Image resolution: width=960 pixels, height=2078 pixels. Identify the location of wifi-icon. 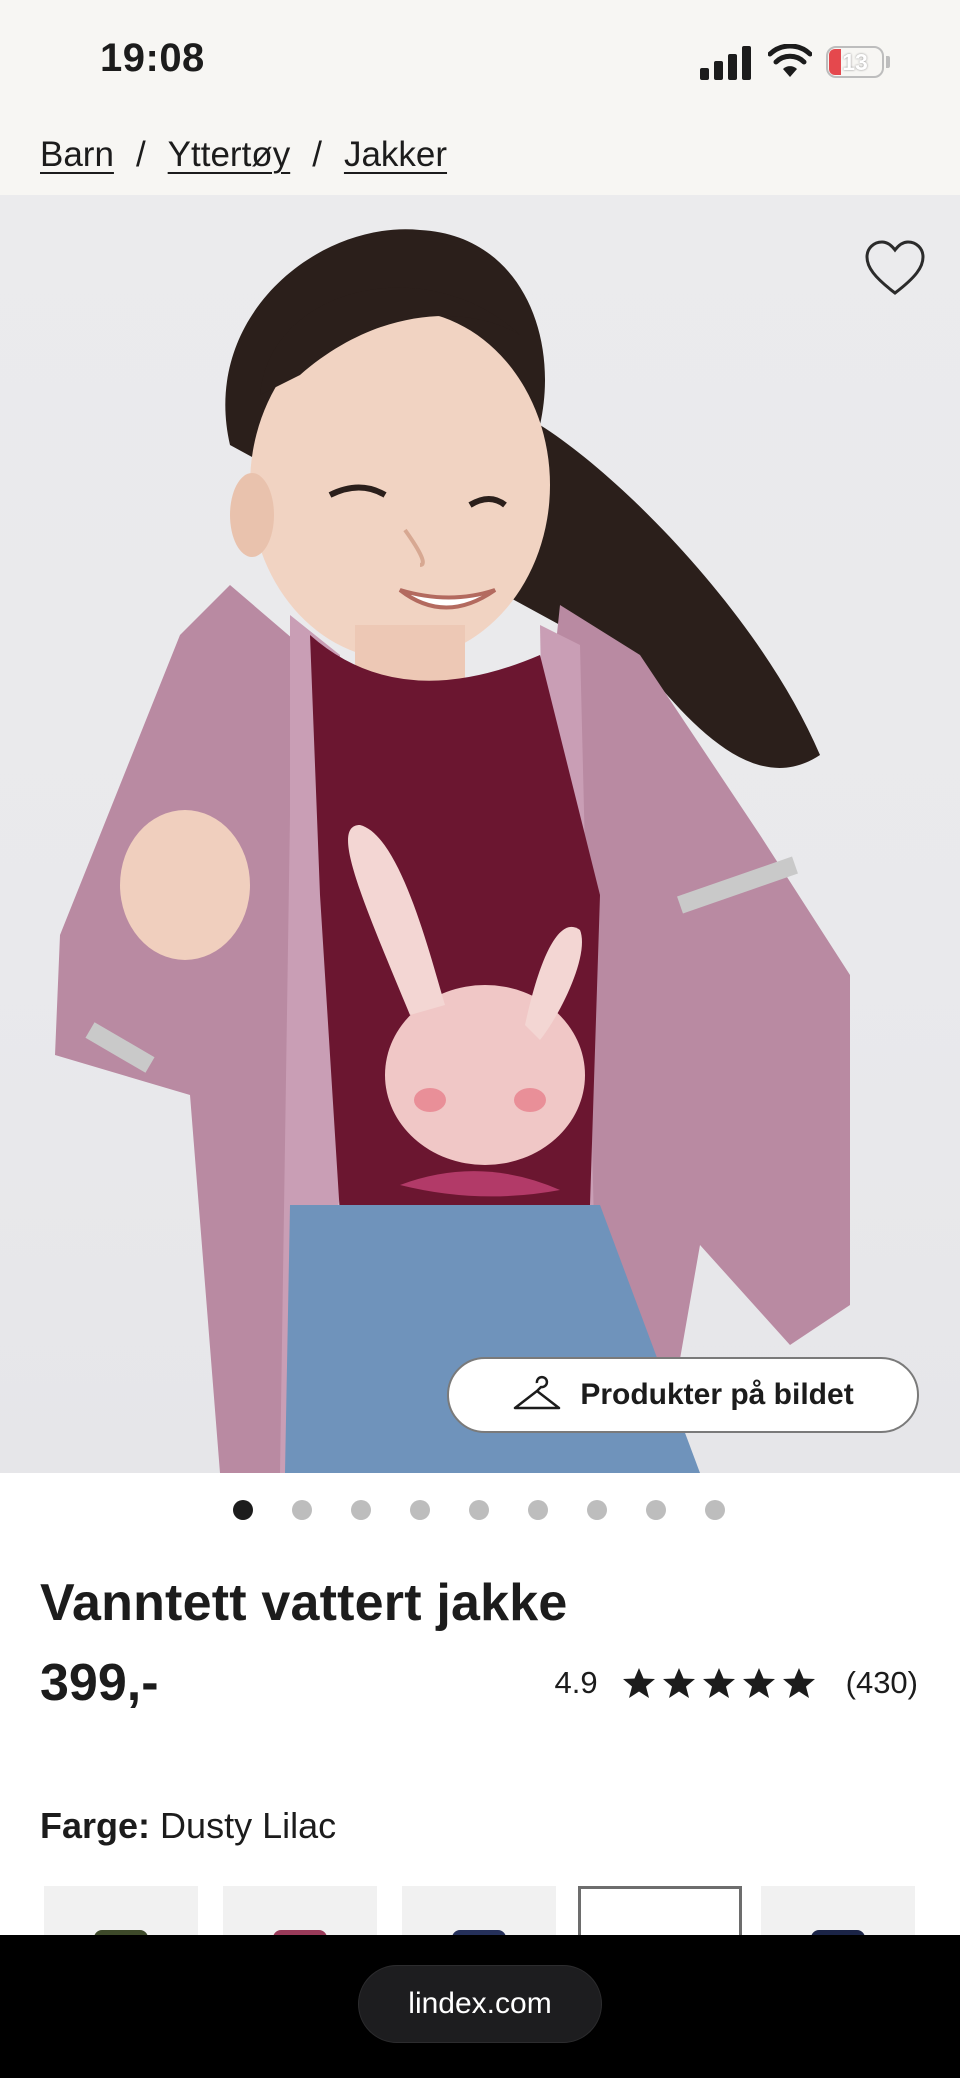
(790, 60).